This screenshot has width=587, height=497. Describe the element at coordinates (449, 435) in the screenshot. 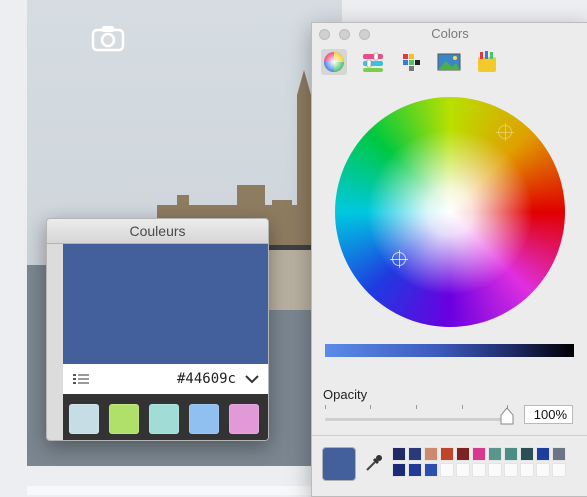

I see `divider` at that location.